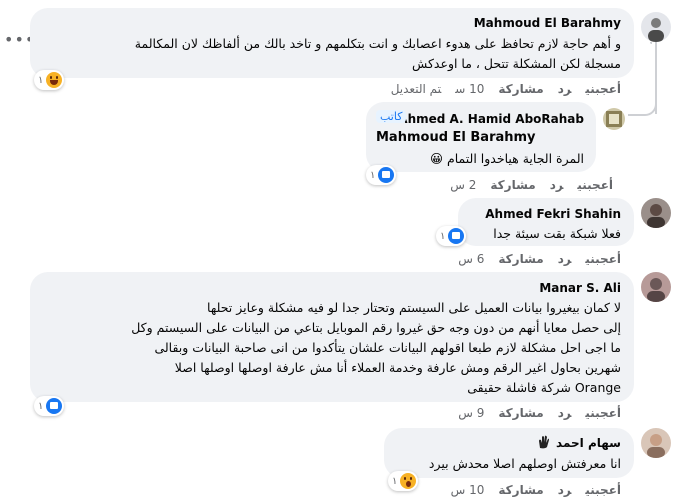  What do you see at coordinates (588, 443) in the screenshot?
I see `comment-author: سهام احمد` at bounding box center [588, 443].